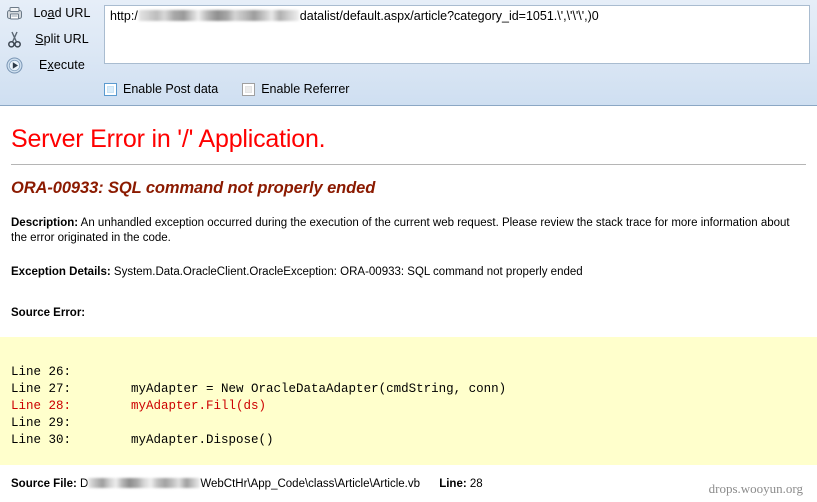 The width and height of the screenshot is (817, 502). Describe the element at coordinates (41, 389) in the screenshot. I see `code-line-number: Line 27:` at that location.